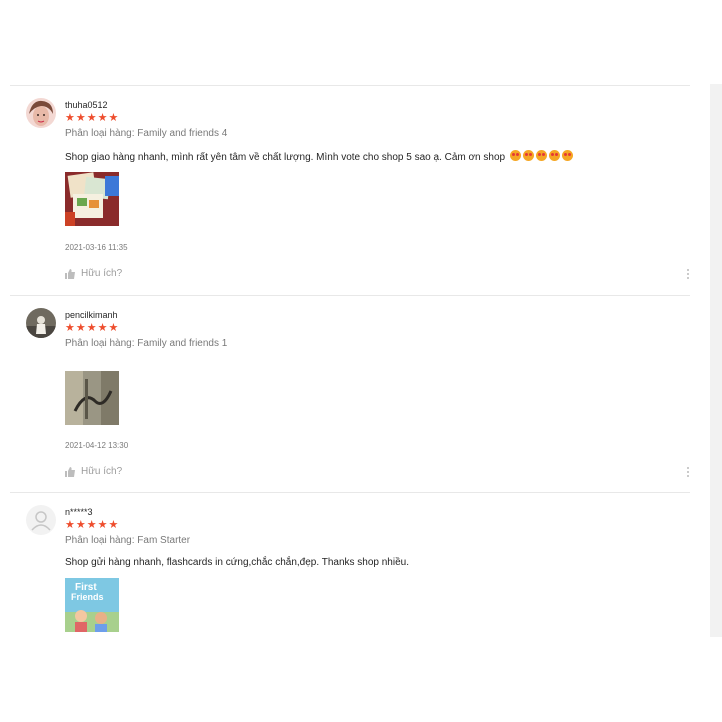  What do you see at coordinates (86, 105) in the screenshot?
I see `reviewer-name: thuha0512` at bounding box center [86, 105].